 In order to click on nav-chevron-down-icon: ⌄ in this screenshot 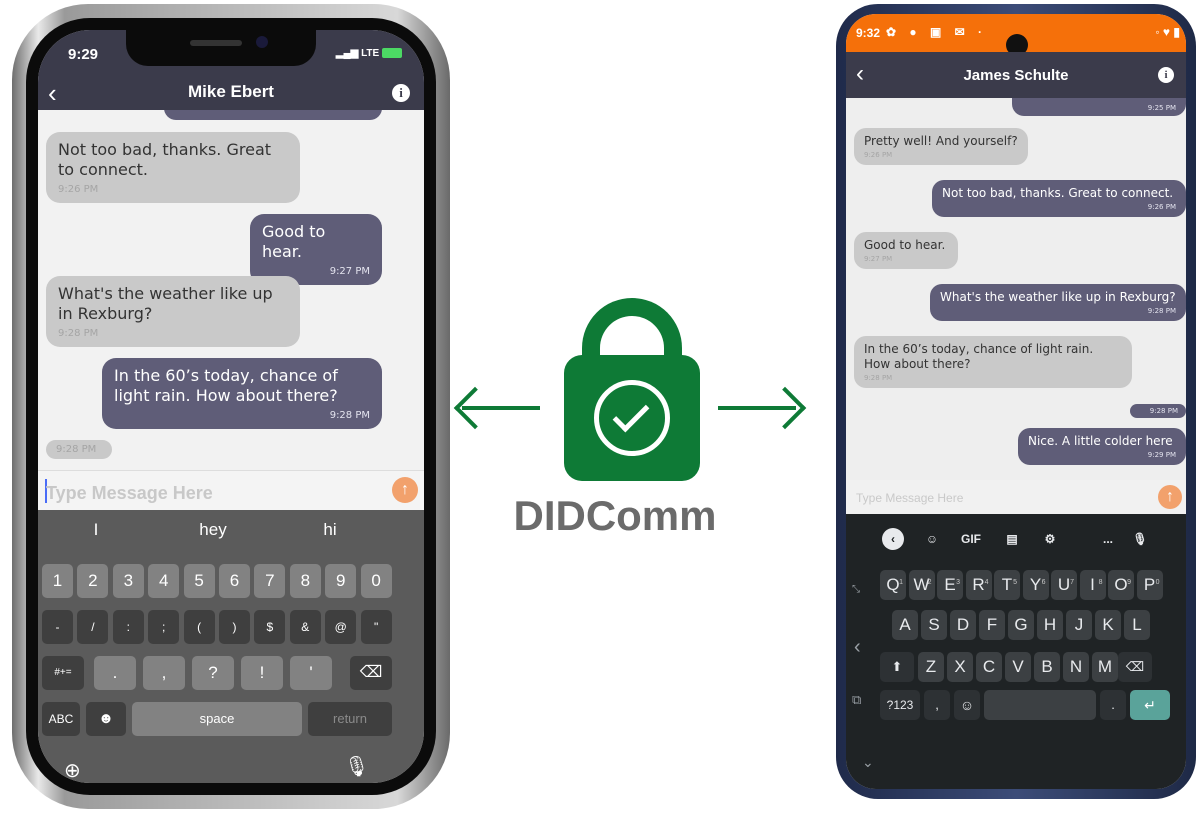, I will do `click(868, 762)`.